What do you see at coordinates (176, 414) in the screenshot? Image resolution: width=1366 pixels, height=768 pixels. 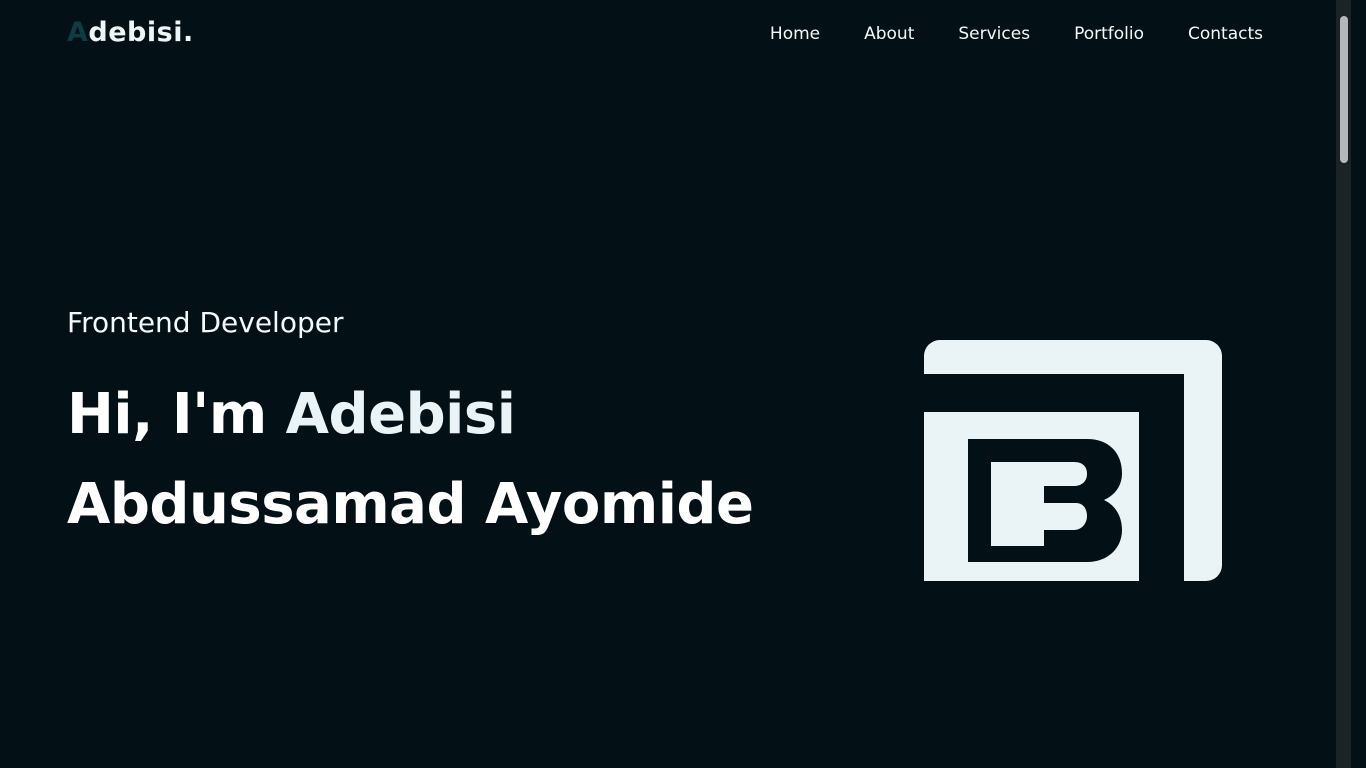 I see `hero-greeting: Hi, I'm` at bounding box center [176, 414].